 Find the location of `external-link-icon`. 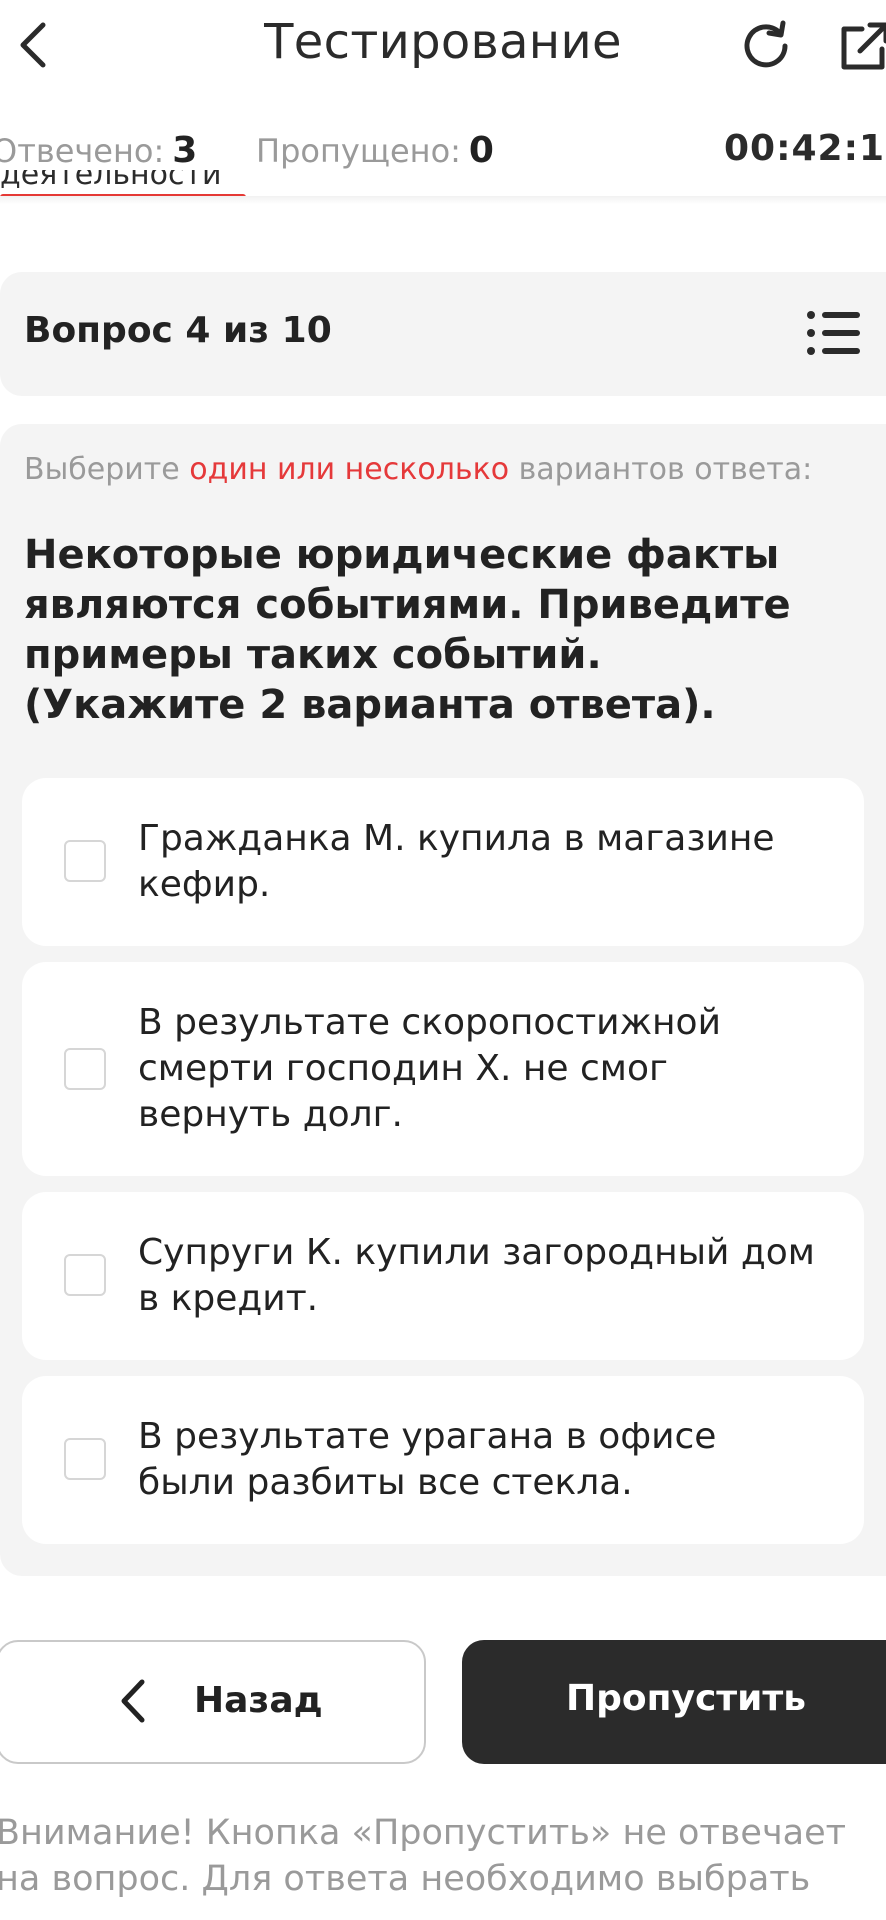

external-link-icon is located at coordinates (863, 46).